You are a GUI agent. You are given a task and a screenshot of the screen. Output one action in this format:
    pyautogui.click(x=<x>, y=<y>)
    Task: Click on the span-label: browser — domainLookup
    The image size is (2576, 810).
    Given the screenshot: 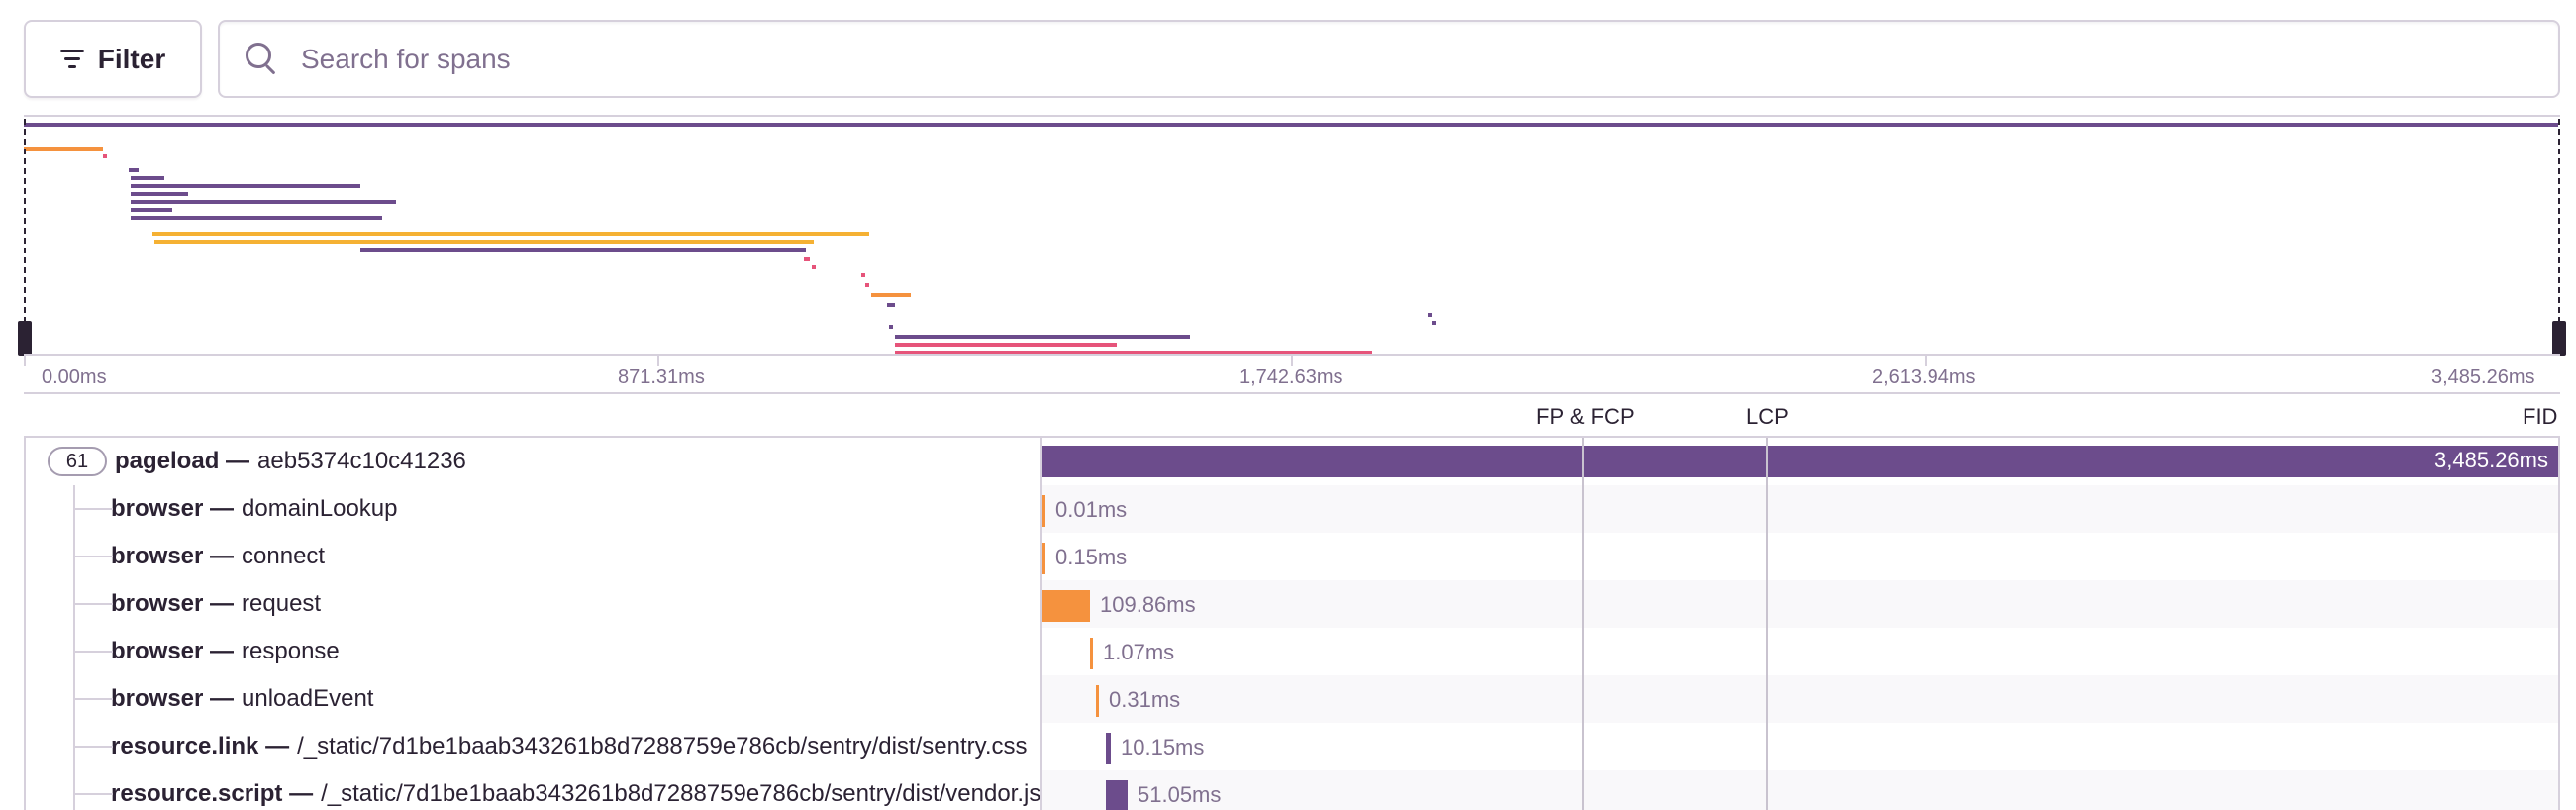 What is the action you would take?
    pyautogui.click(x=533, y=509)
    